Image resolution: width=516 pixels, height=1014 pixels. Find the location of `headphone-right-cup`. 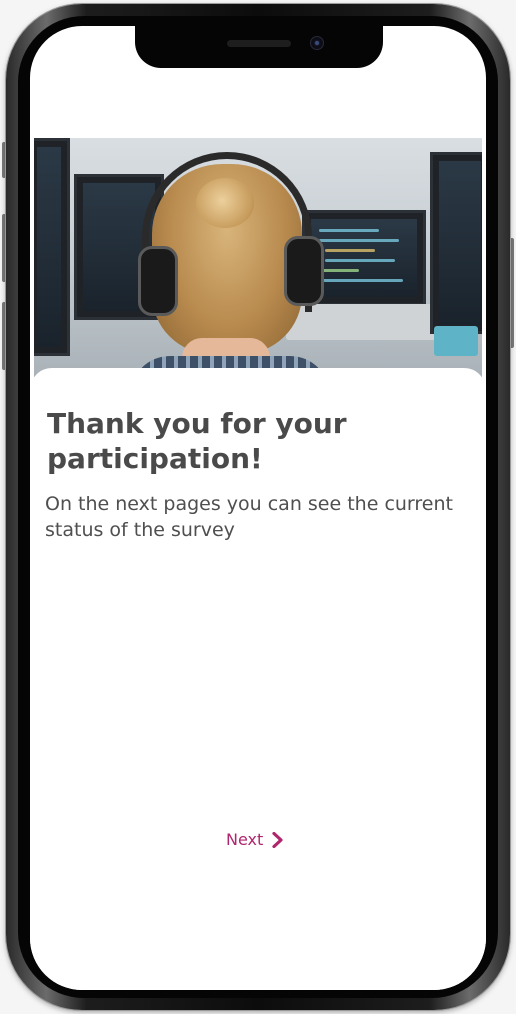

headphone-right-cup is located at coordinates (304, 271).